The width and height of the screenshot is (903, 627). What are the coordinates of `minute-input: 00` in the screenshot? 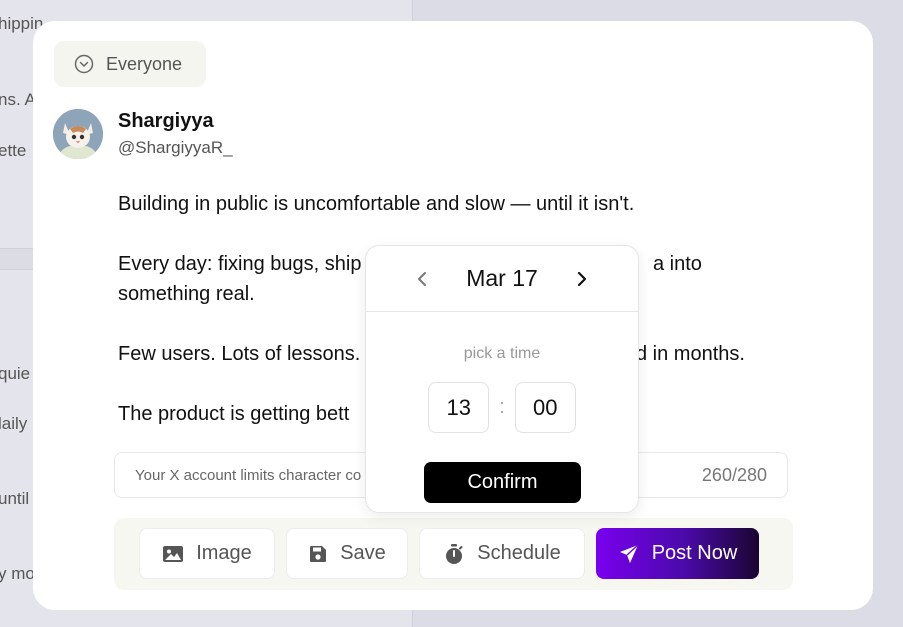 It's located at (545, 407).